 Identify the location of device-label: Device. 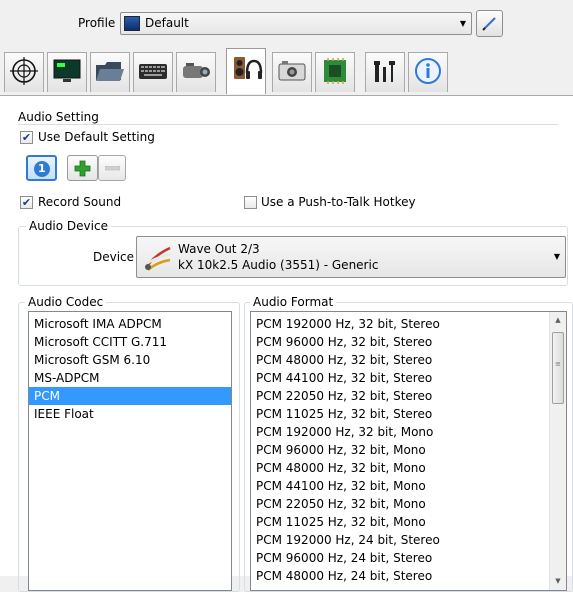
(114, 257).